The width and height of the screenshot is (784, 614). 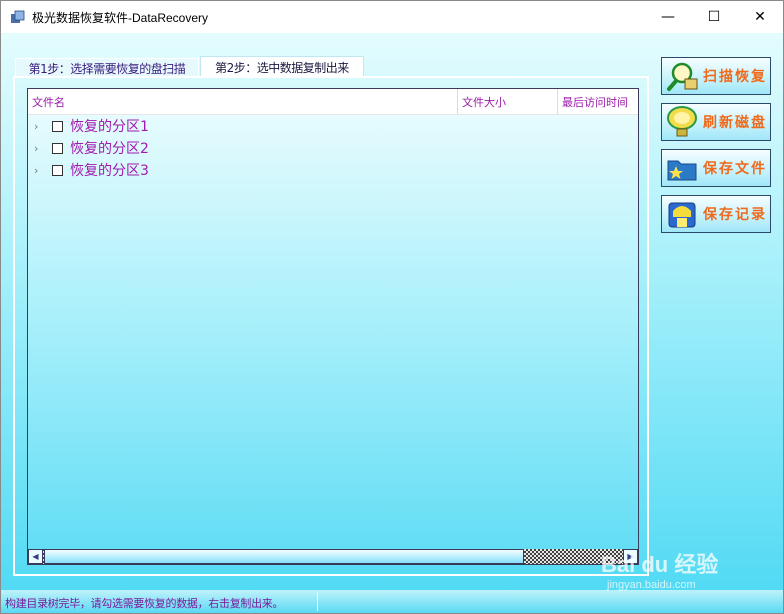 What do you see at coordinates (508, 101) in the screenshot?
I see `column-header-filesize: 文件大小` at bounding box center [508, 101].